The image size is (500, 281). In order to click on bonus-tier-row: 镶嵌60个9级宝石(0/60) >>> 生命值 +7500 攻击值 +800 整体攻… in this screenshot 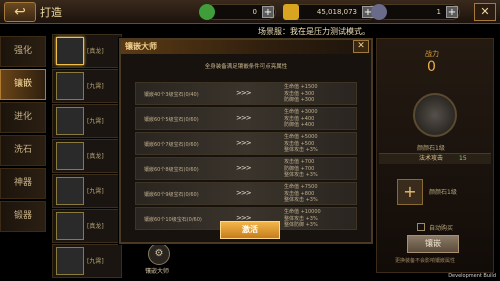, I will do `click(246, 193)`.